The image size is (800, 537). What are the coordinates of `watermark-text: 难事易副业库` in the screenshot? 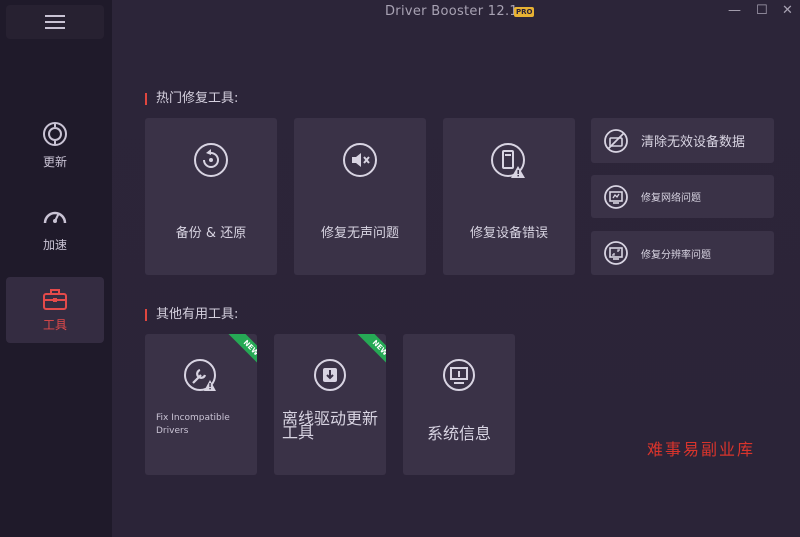 It's located at (701, 449).